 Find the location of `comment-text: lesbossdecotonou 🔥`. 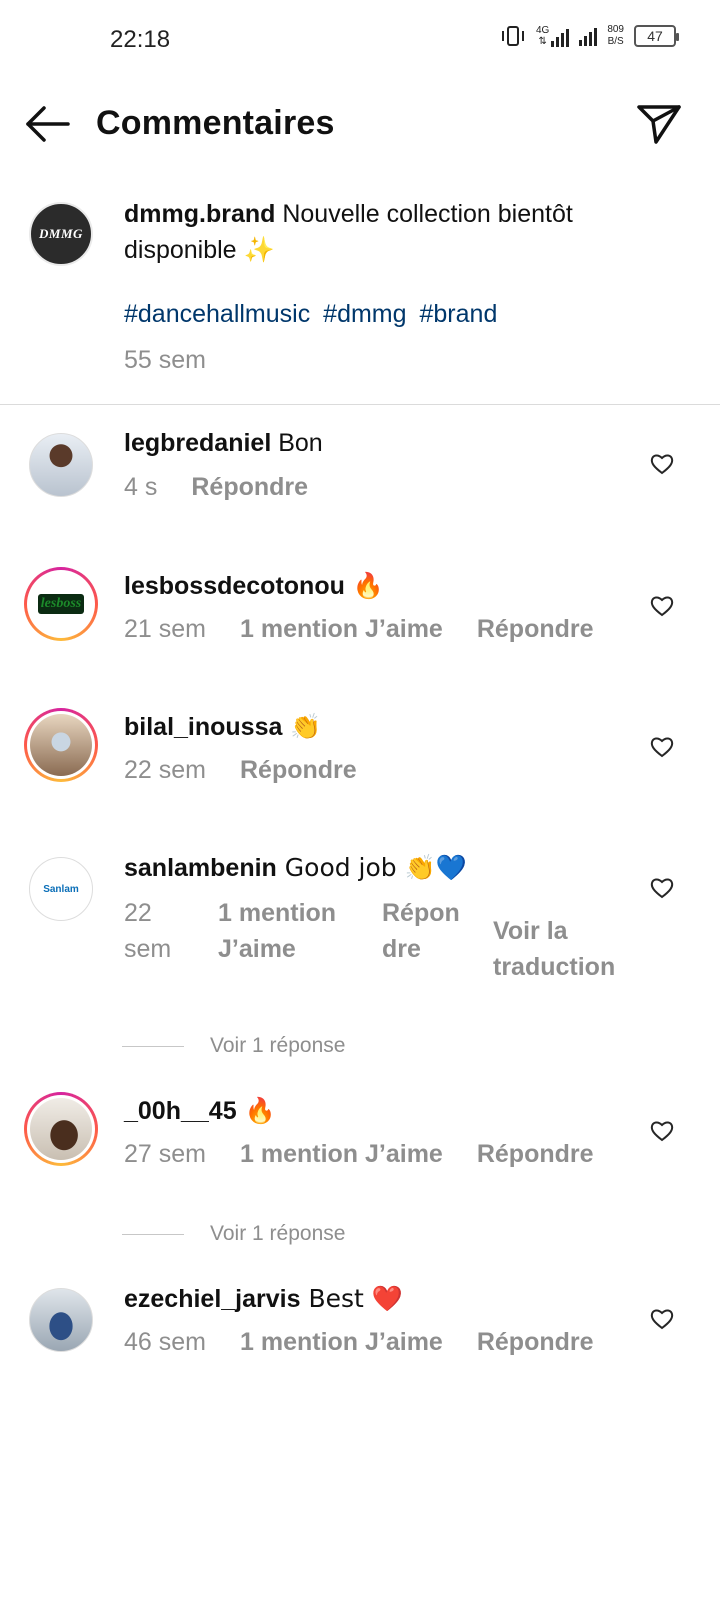

comment-text: lesbossdecotonou 🔥 is located at coordinates (254, 585).